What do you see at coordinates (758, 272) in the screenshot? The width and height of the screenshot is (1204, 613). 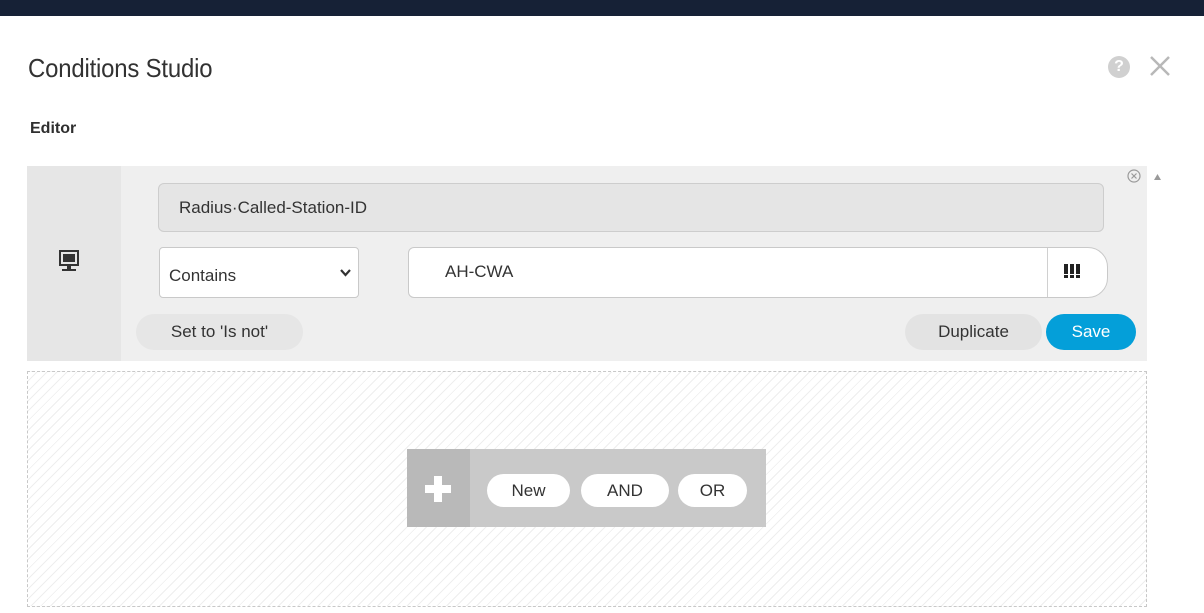 I see `value-input: AH-CWA` at bounding box center [758, 272].